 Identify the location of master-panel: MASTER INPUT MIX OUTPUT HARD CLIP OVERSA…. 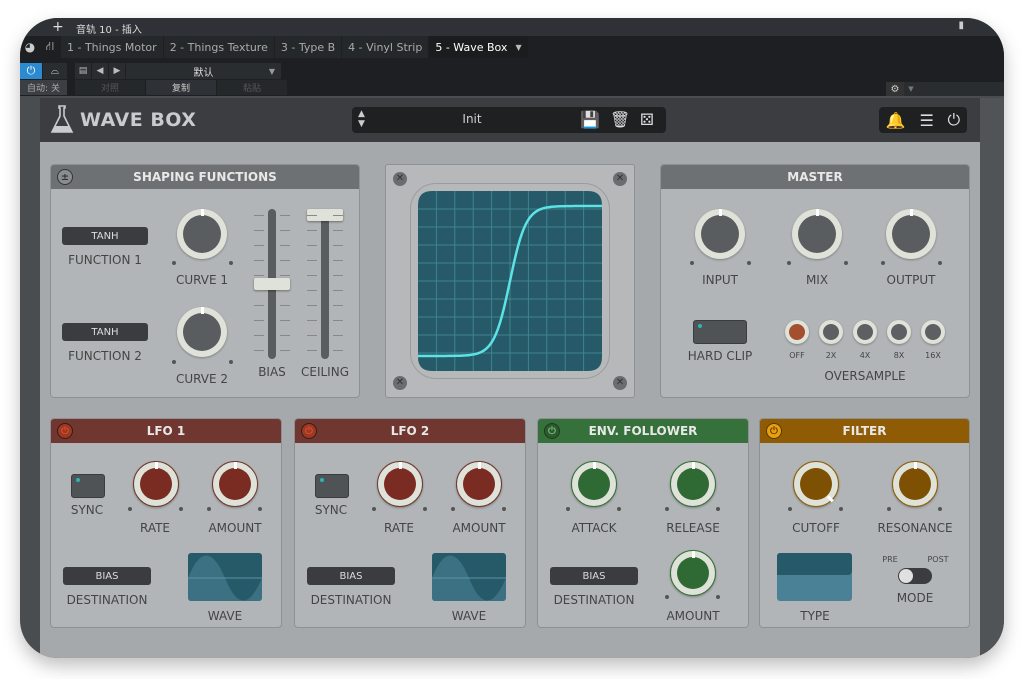
(815, 281).